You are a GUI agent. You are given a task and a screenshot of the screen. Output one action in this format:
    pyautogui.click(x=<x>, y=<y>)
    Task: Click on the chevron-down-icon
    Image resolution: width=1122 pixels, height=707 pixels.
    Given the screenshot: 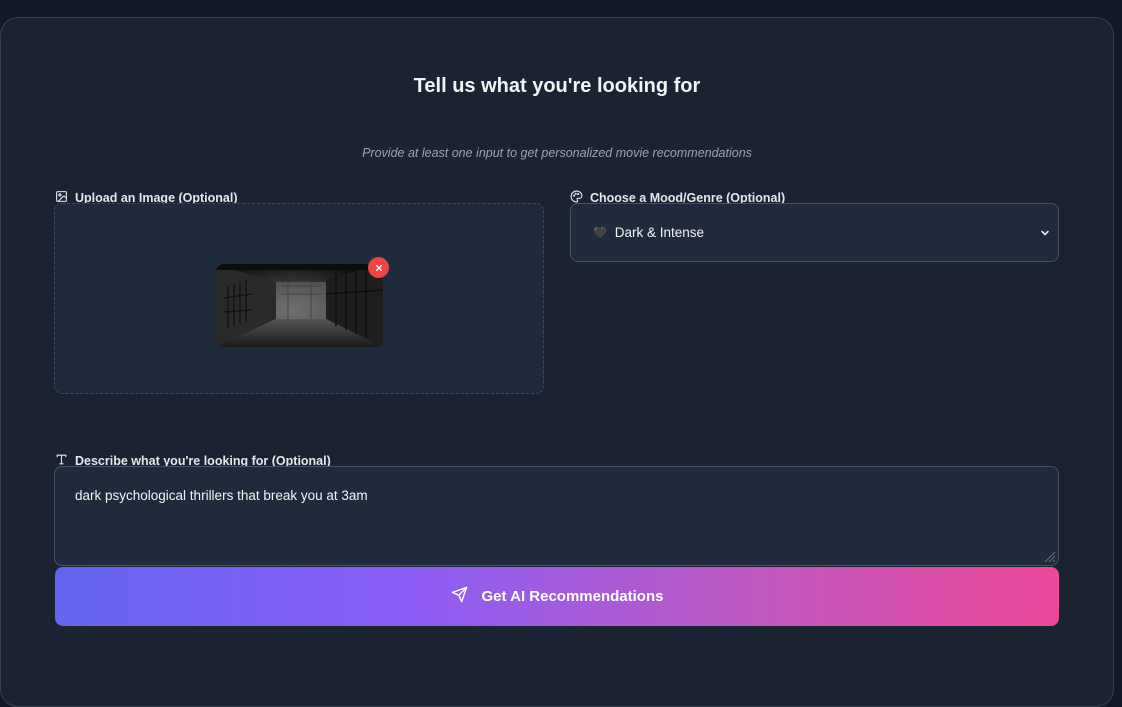 What is the action you would take?
    pyautogui.click(x=1045, y=231)
    